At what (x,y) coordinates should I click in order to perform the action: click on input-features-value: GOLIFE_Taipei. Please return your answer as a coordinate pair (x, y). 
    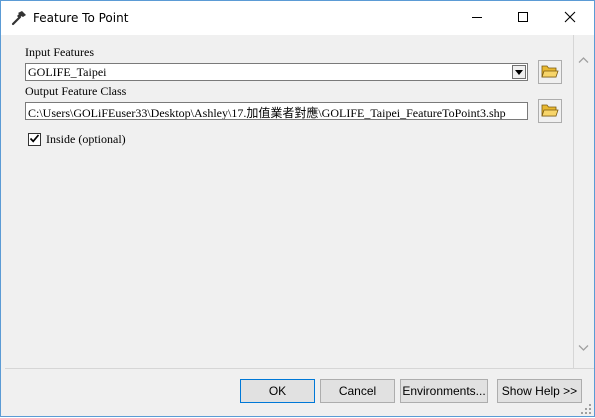
    Looking at the image, I should click on (67, 72).